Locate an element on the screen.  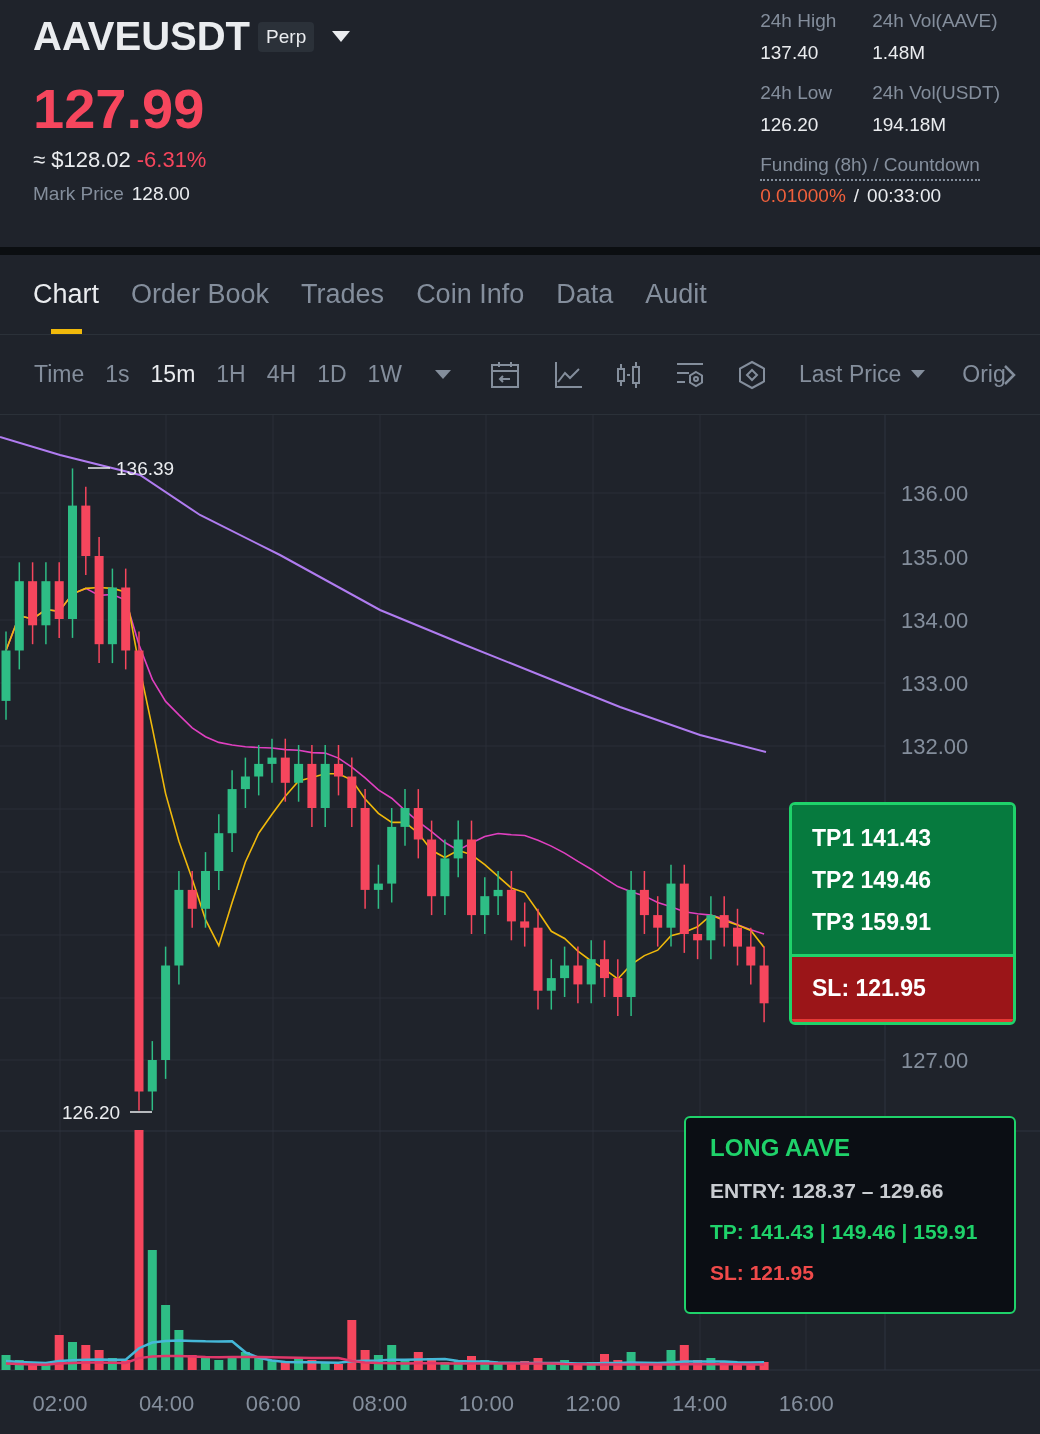
interval-option: 1D is located at coordinates (332, 375).